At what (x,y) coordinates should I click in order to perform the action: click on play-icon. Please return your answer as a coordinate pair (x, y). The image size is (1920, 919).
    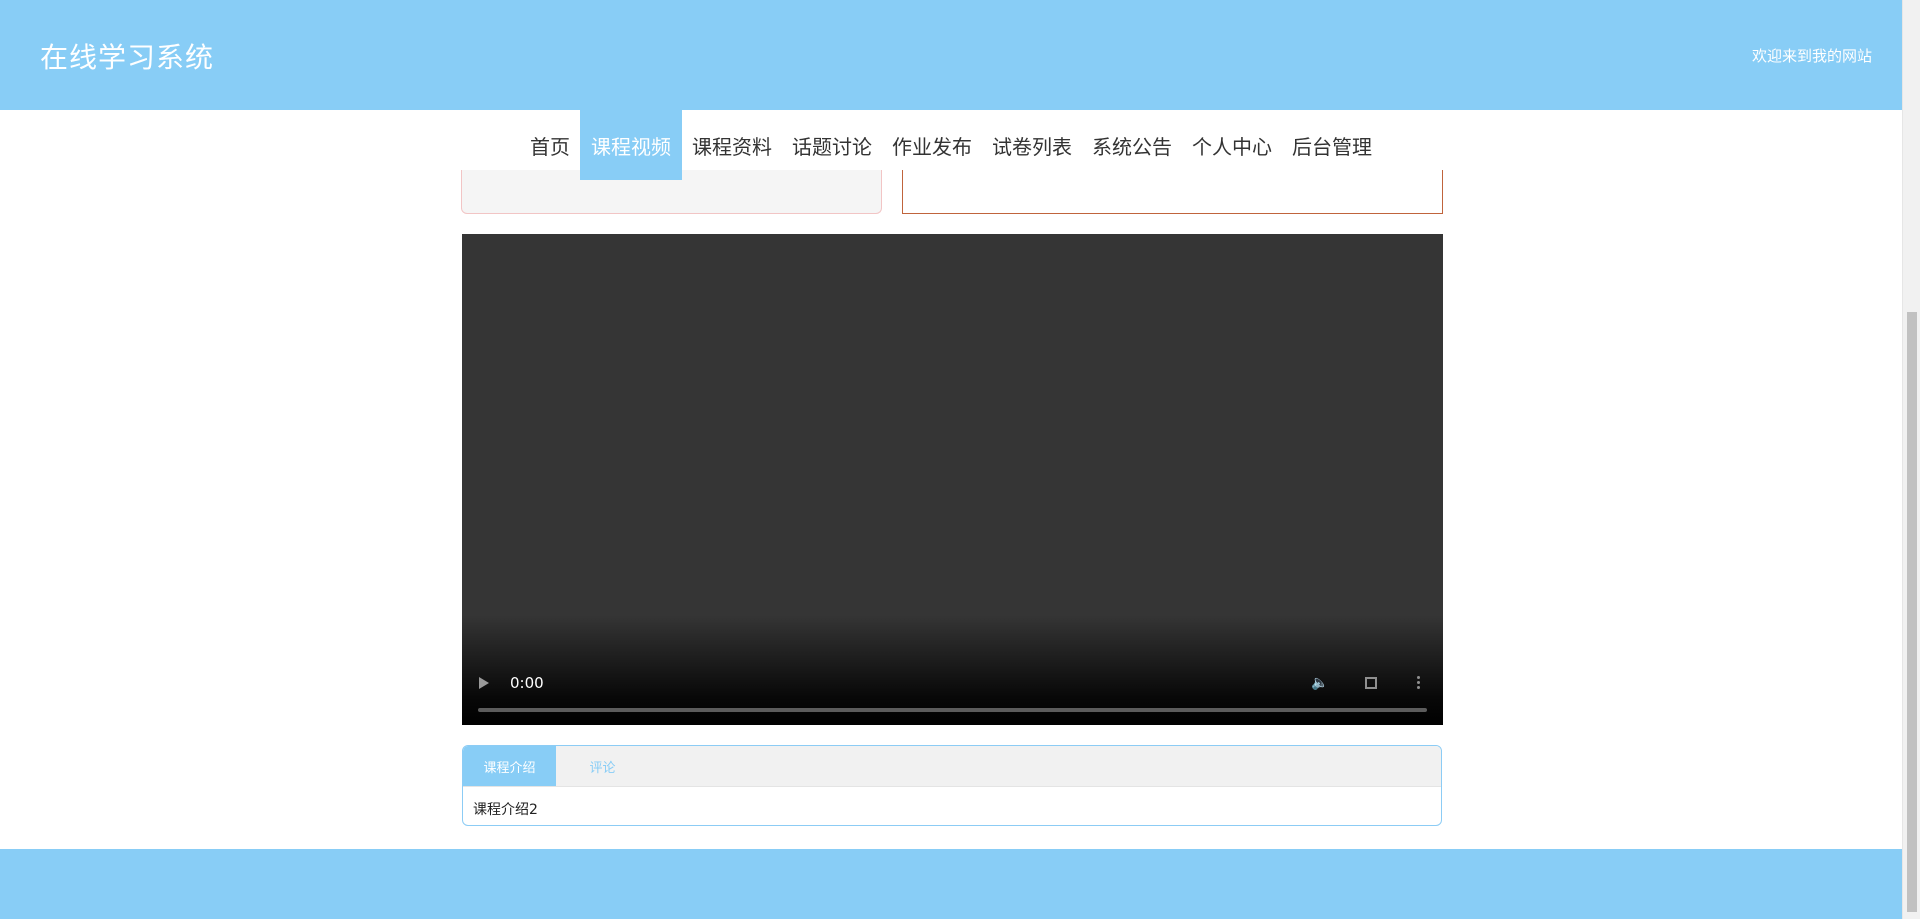
    Looking at the image, I should click on (484, 683).